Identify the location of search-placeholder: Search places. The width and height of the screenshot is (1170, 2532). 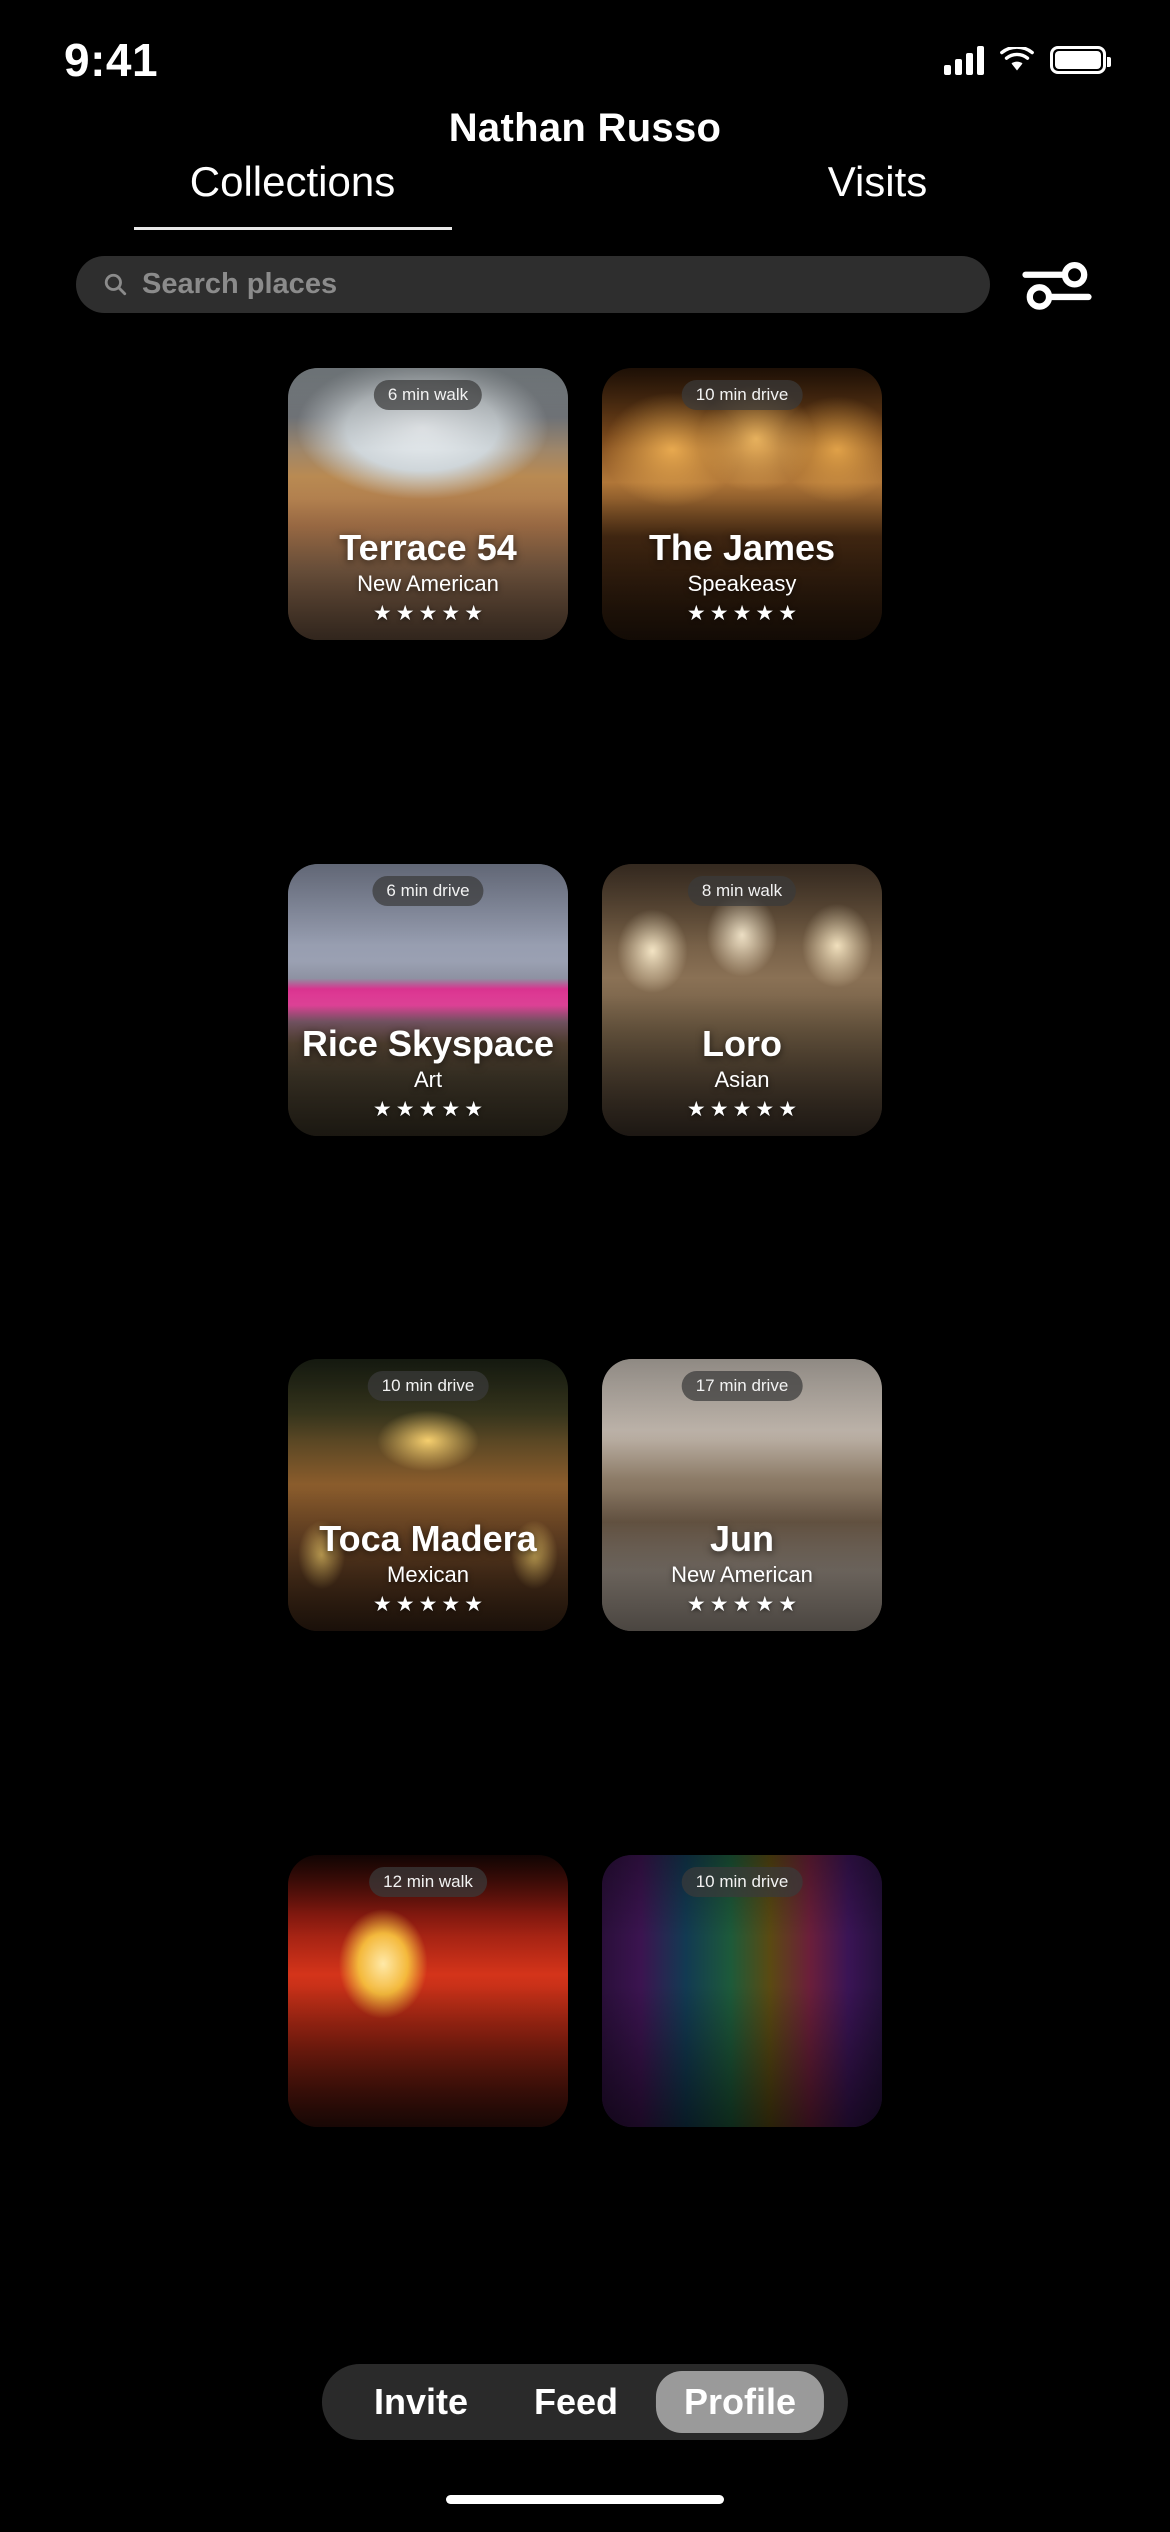
(240, 283).